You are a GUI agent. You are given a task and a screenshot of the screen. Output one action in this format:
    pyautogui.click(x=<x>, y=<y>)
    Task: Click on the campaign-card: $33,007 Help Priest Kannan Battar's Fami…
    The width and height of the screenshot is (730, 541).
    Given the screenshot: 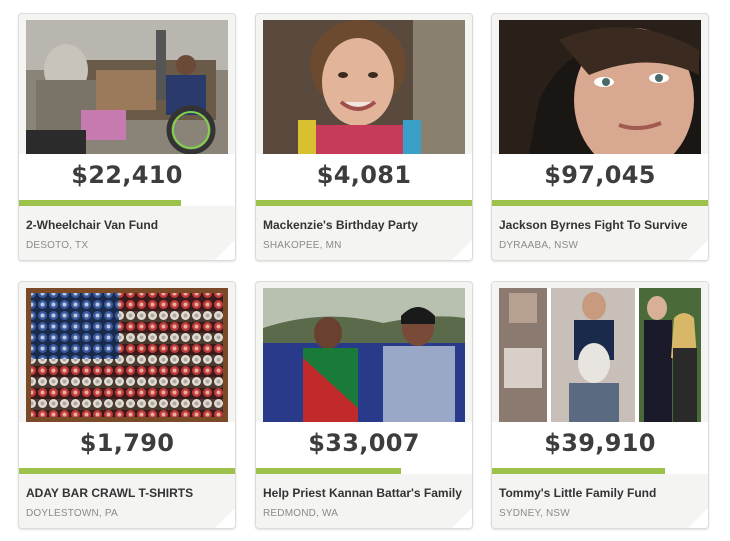 What is the action you would take?
    pyautogui.click(x=364, y=405)
    